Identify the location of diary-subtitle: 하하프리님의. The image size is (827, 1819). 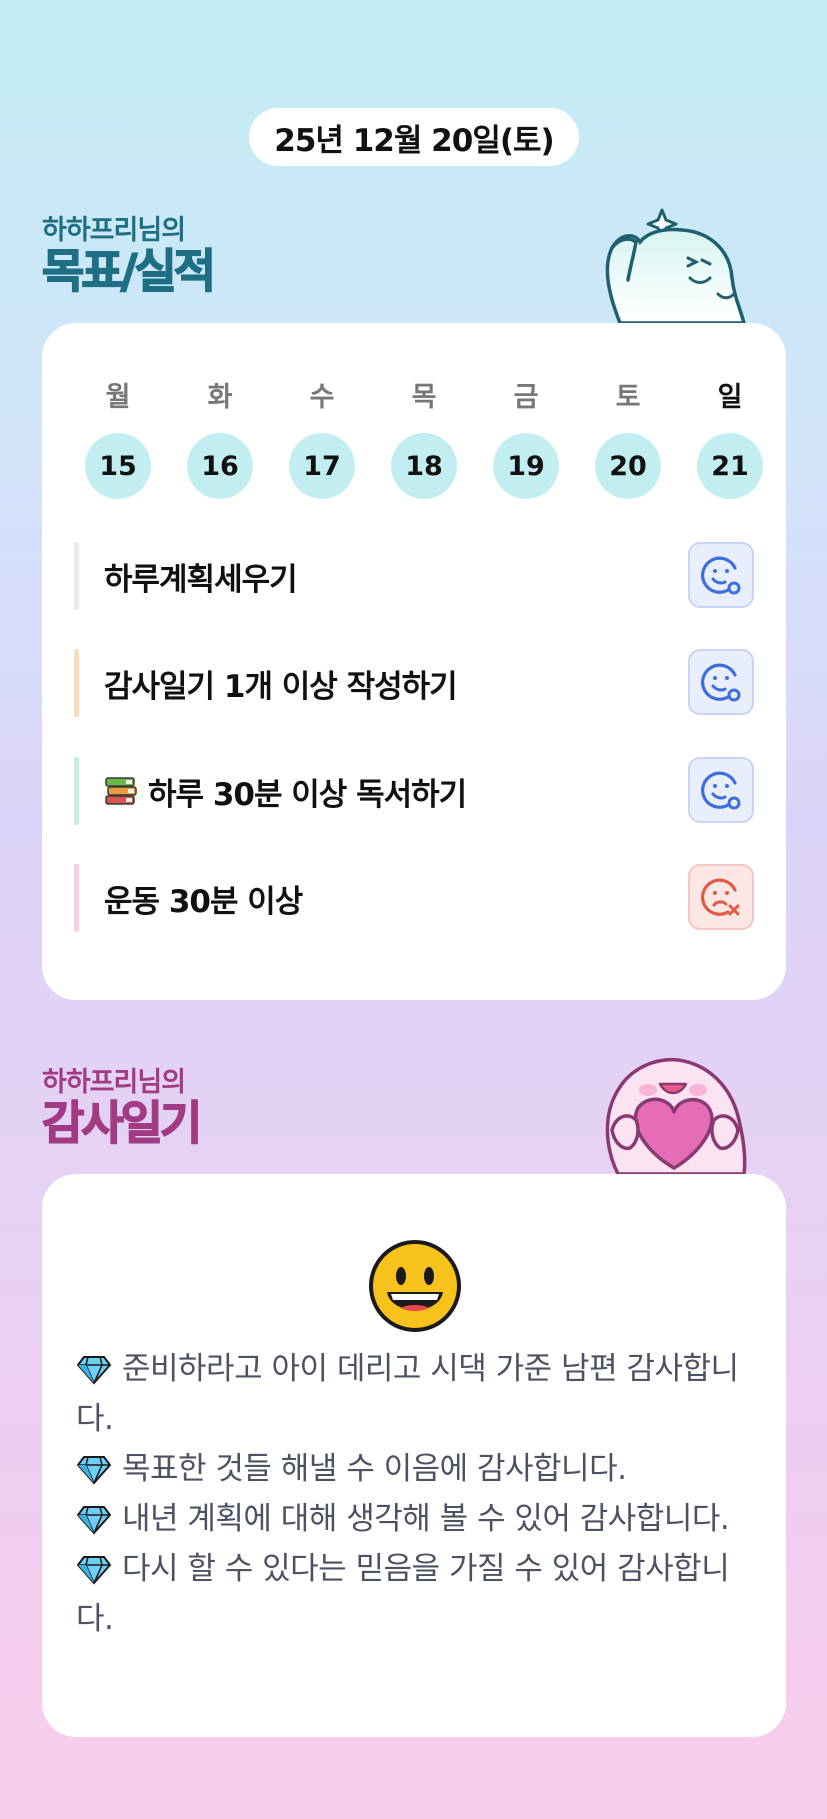
(114, 1082).